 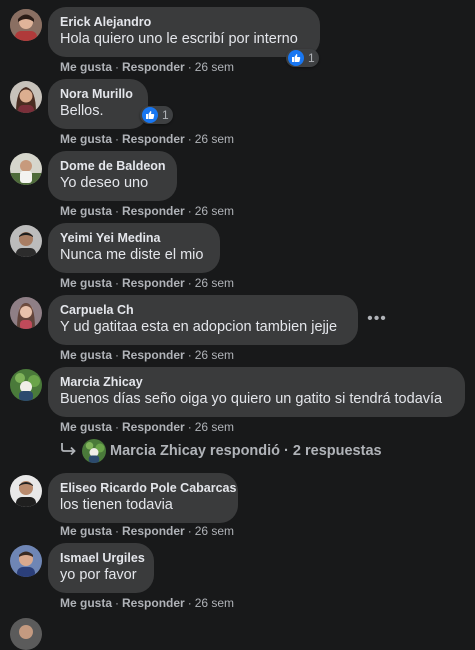 I want to click on comment-author: Carpuela Ch, so click(x=203, y=310).